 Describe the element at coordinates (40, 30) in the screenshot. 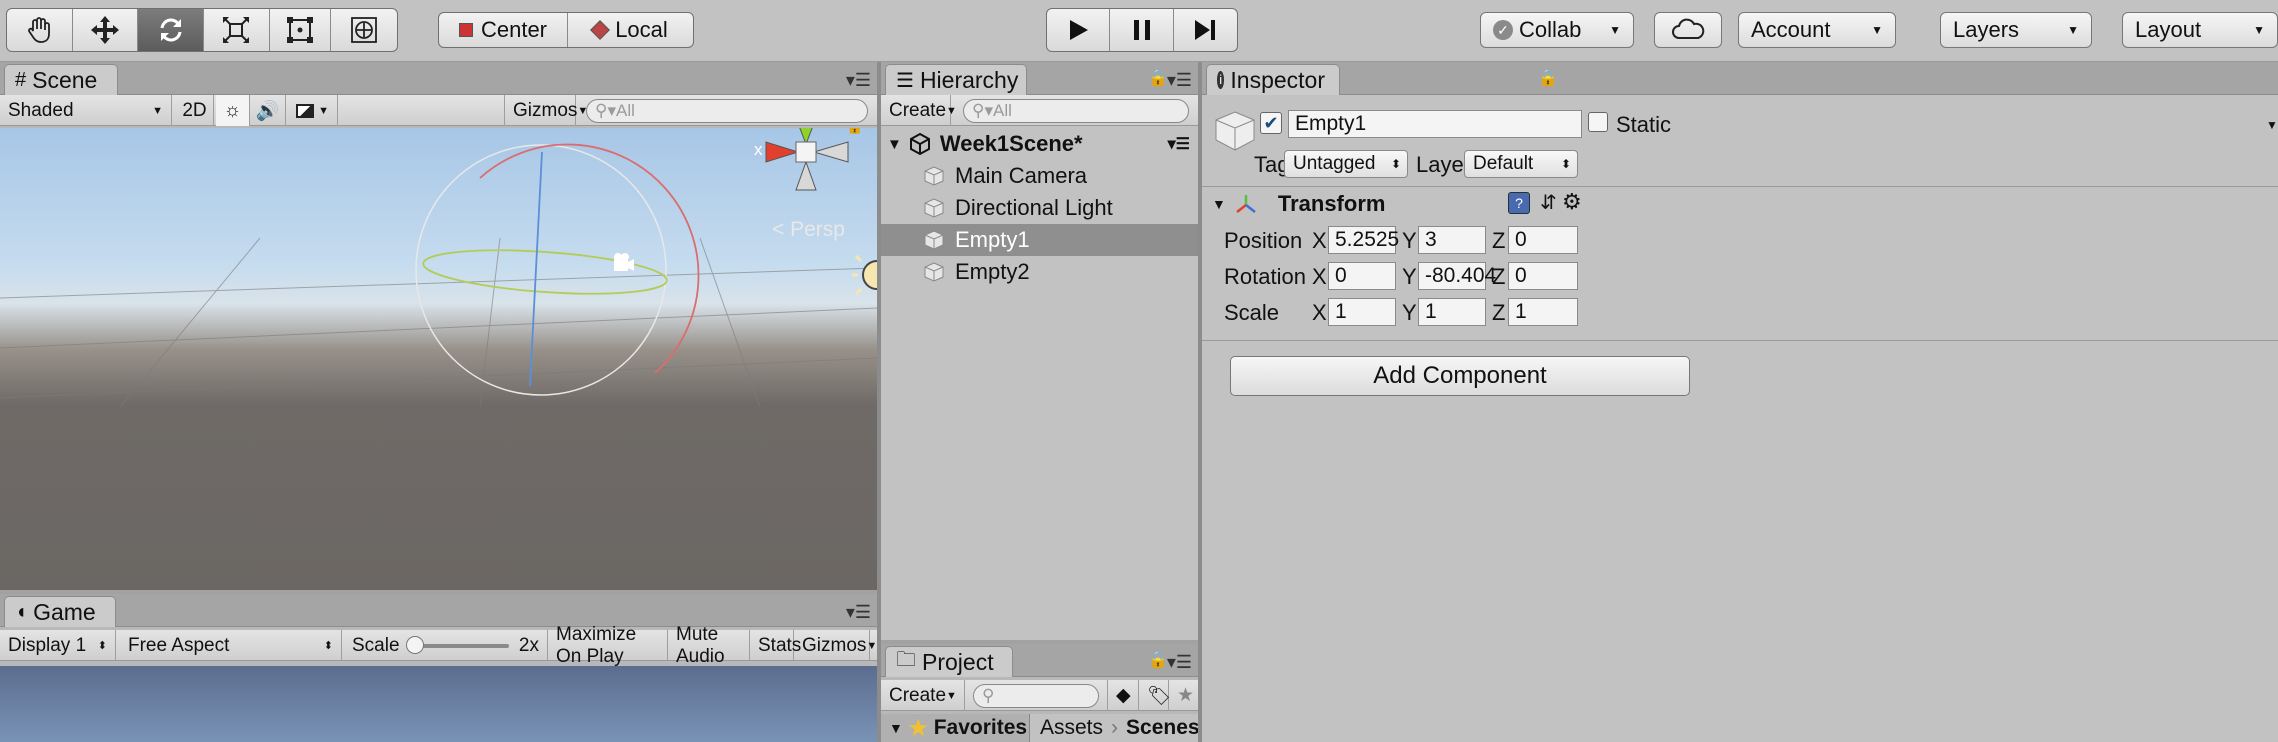

I see `hand-tool-button` at that location.